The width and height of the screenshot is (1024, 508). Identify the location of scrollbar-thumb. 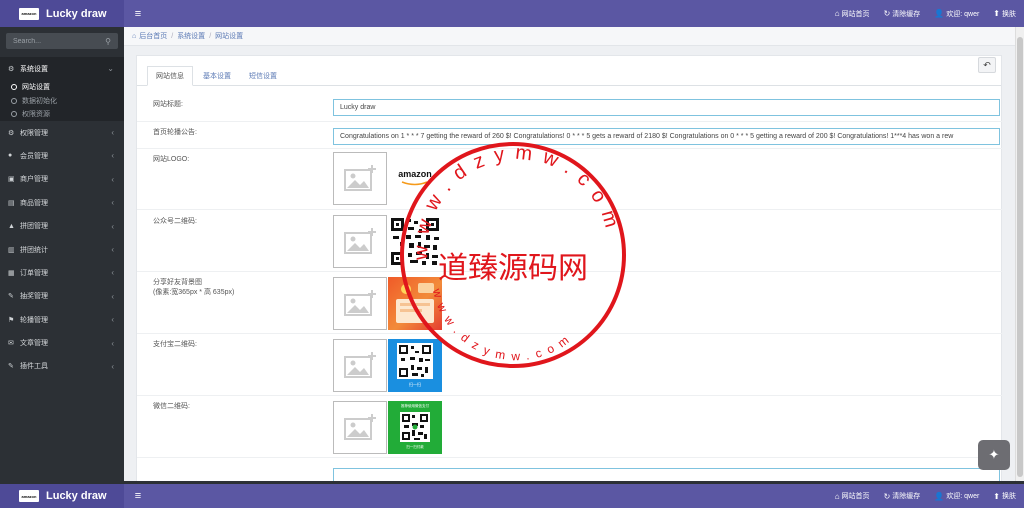
(1020, 257).